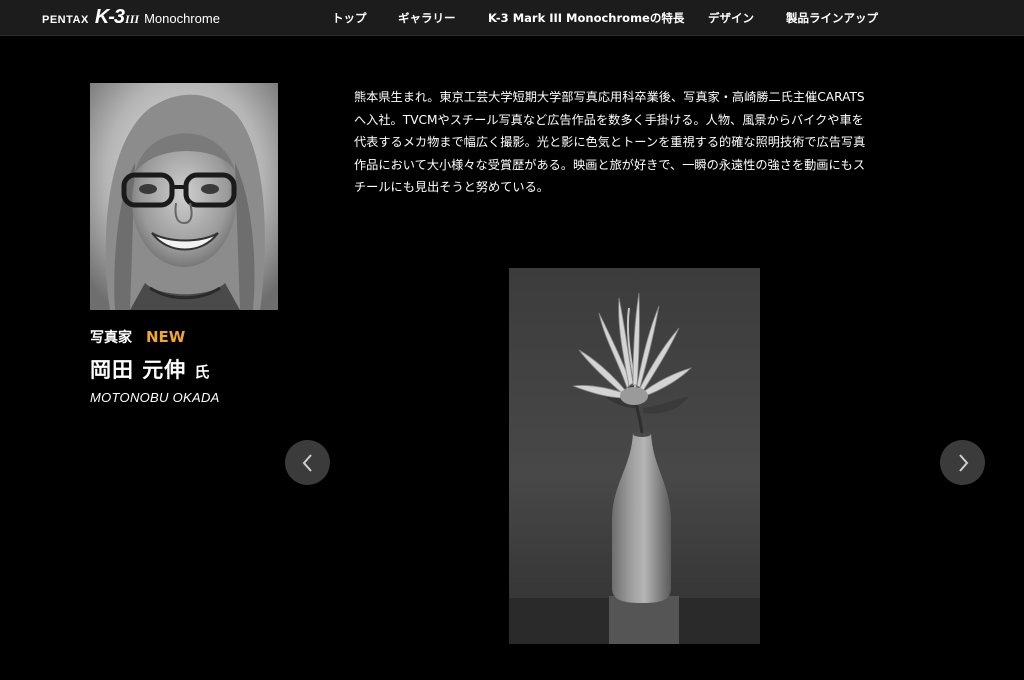 Image resolution: width=1024 pixels, height=680 pixels. I want to click on photographer-name: 岡田 元伸, so click(138, 370).